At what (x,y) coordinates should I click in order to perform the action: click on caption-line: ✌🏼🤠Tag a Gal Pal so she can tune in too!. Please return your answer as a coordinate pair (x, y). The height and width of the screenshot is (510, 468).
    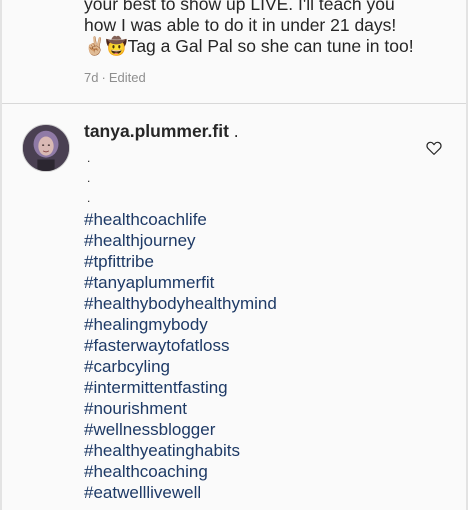
    Looking at the image, I should click on (249, 46).